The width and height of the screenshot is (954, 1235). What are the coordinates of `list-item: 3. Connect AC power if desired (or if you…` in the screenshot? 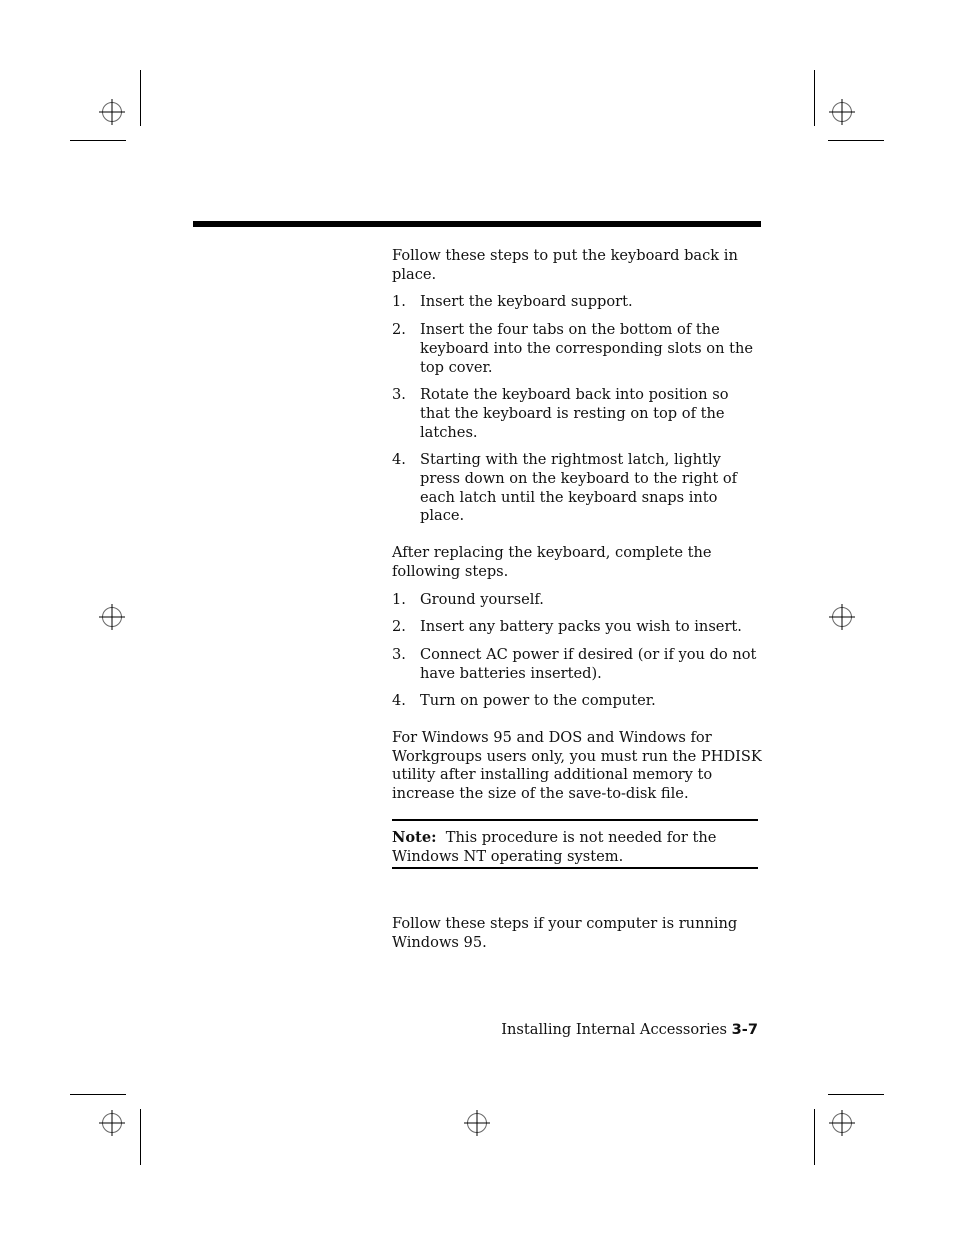 It's located at (577, 664).